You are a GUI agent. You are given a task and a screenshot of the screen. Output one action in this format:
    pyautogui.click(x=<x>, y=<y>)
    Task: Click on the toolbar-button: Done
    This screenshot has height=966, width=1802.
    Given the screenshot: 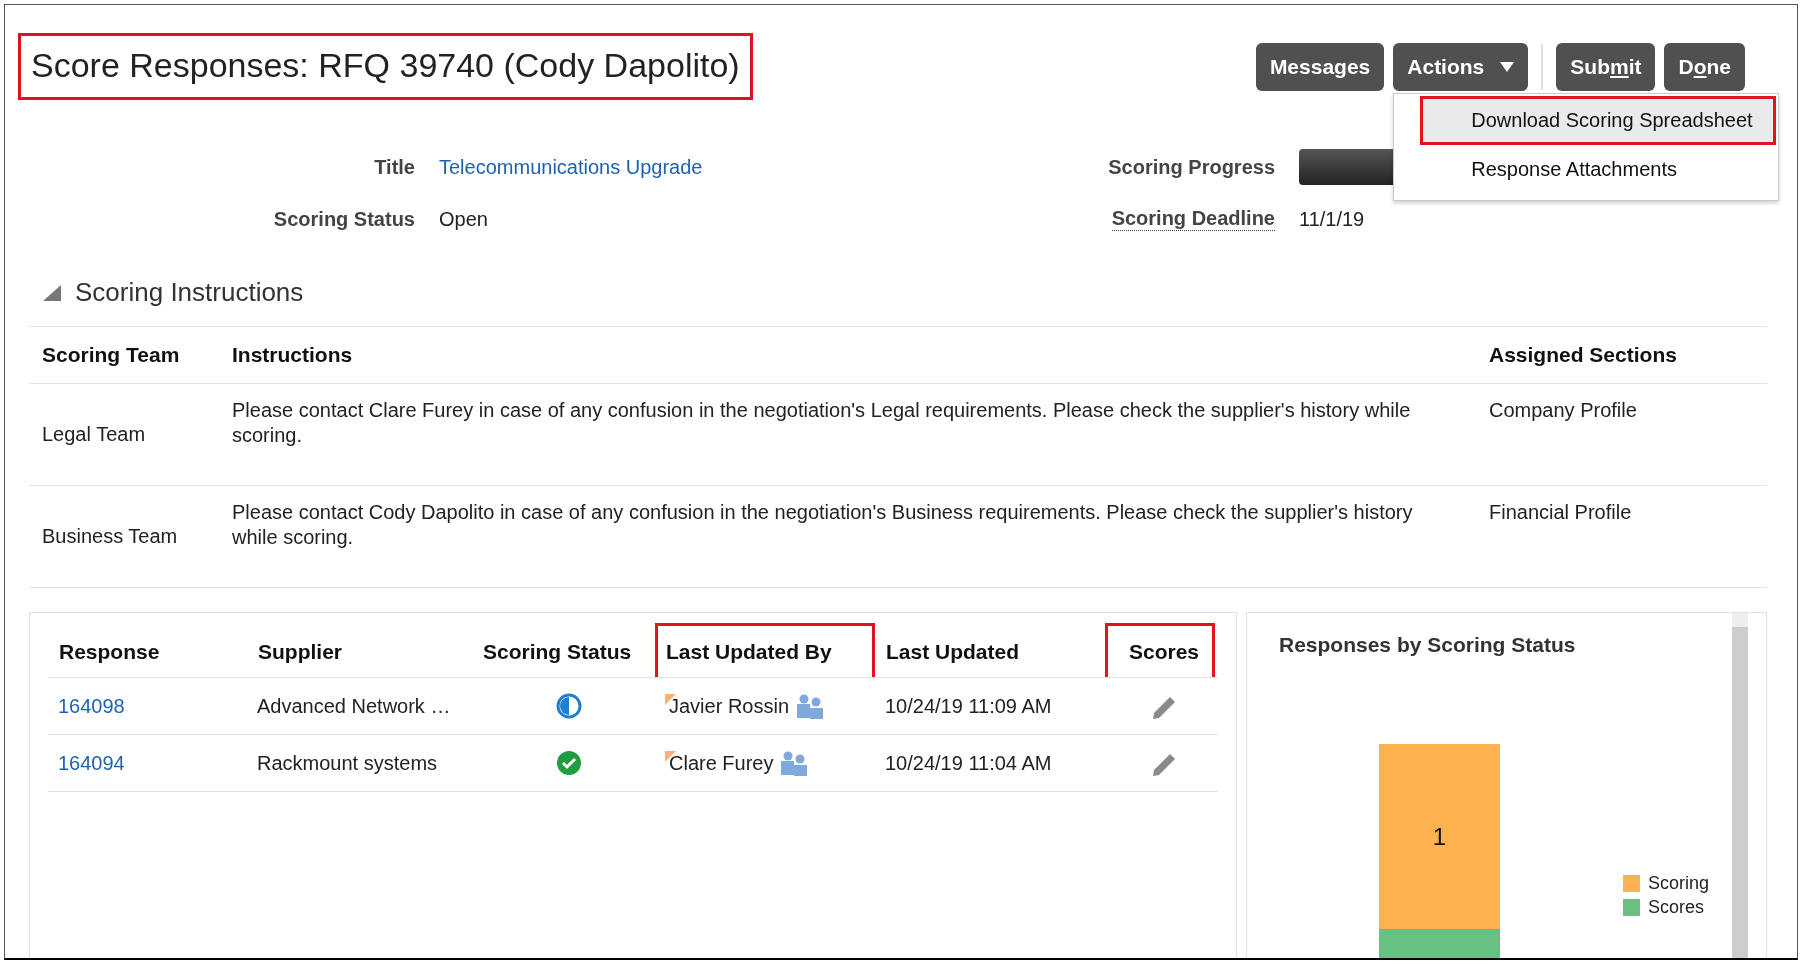 What is the action you would take?
    pyautogui.click(x=1704, y=67)
    